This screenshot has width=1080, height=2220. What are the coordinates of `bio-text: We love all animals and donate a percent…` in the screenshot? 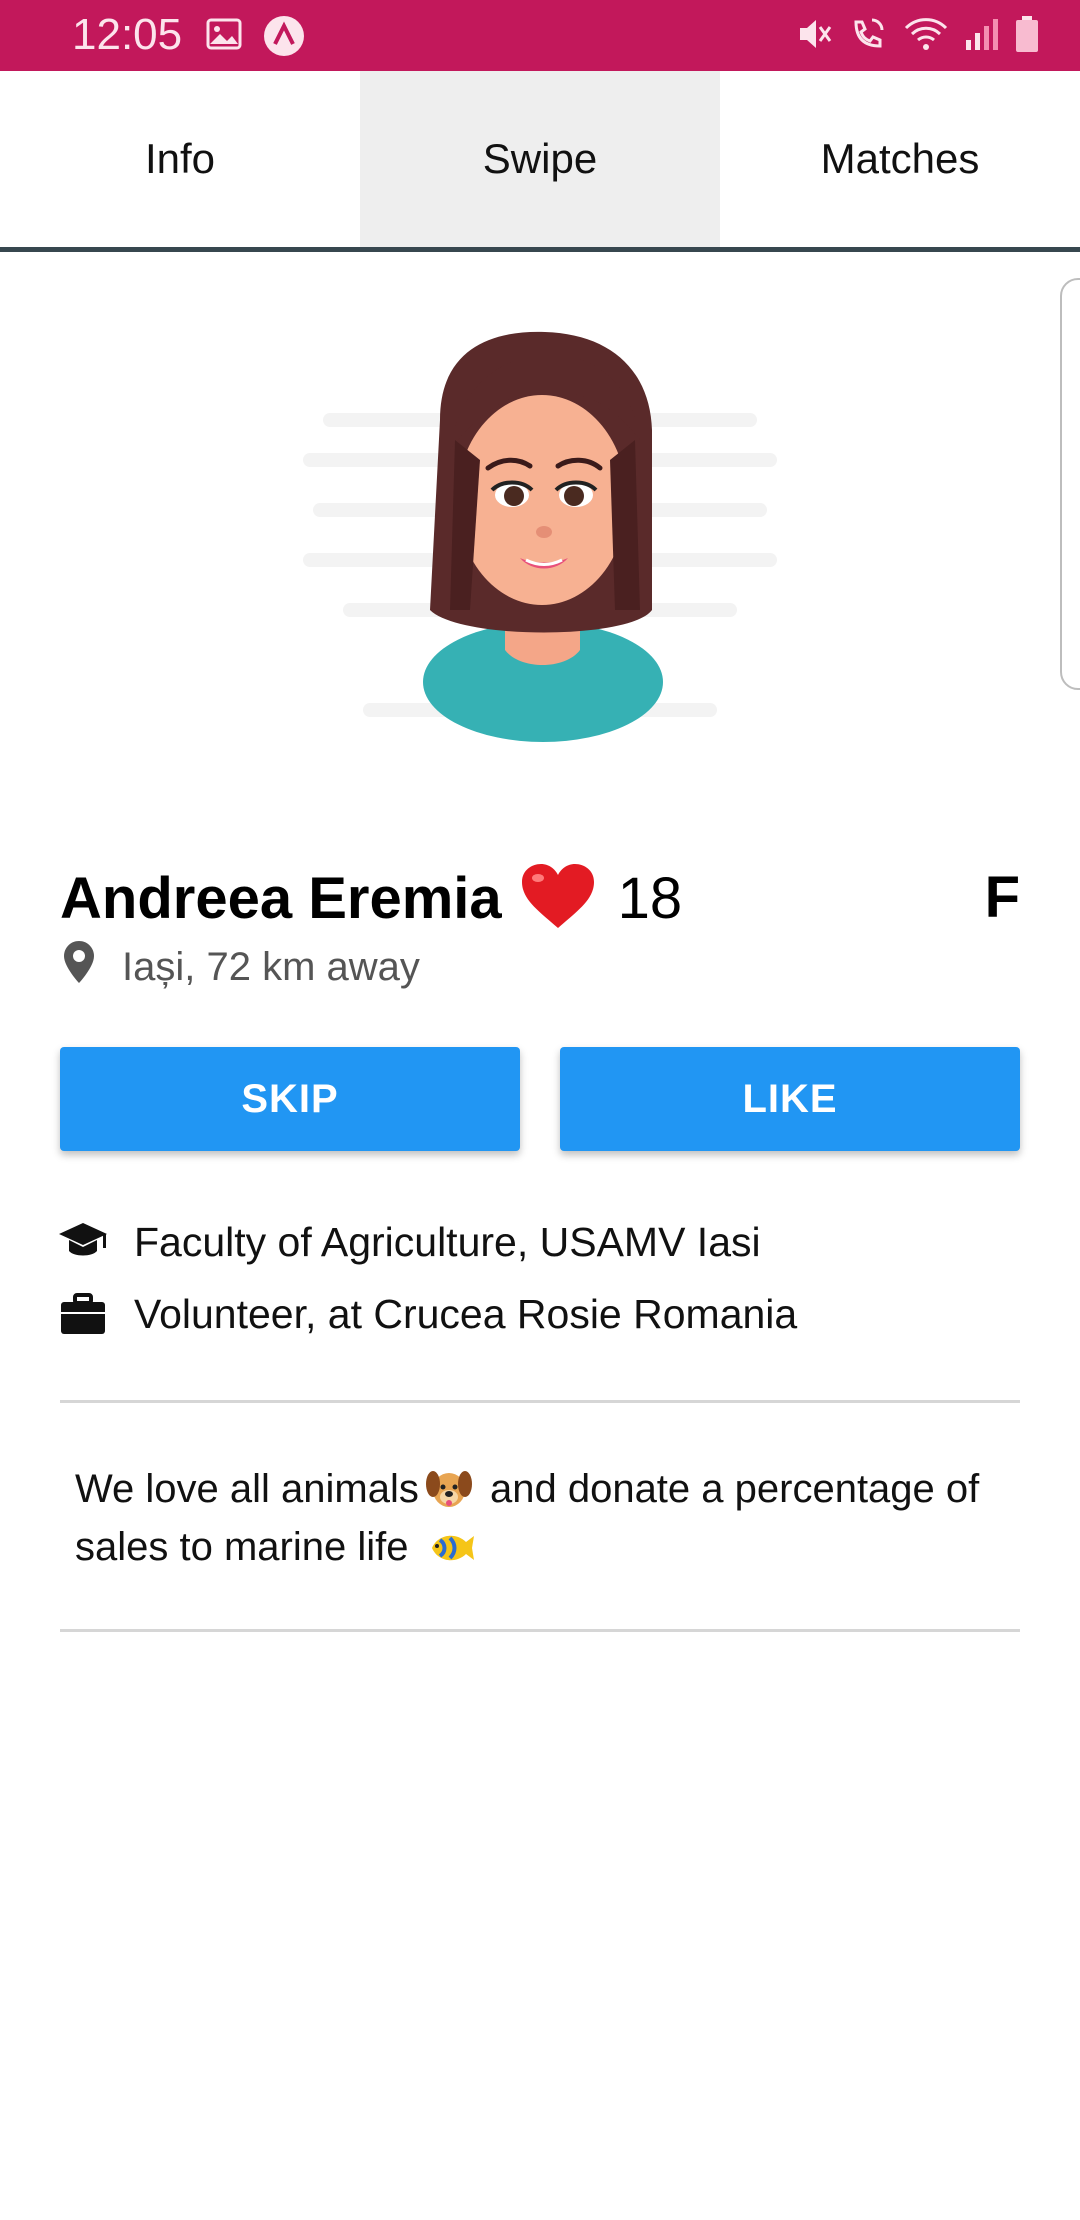 It's located at (535, 1522).